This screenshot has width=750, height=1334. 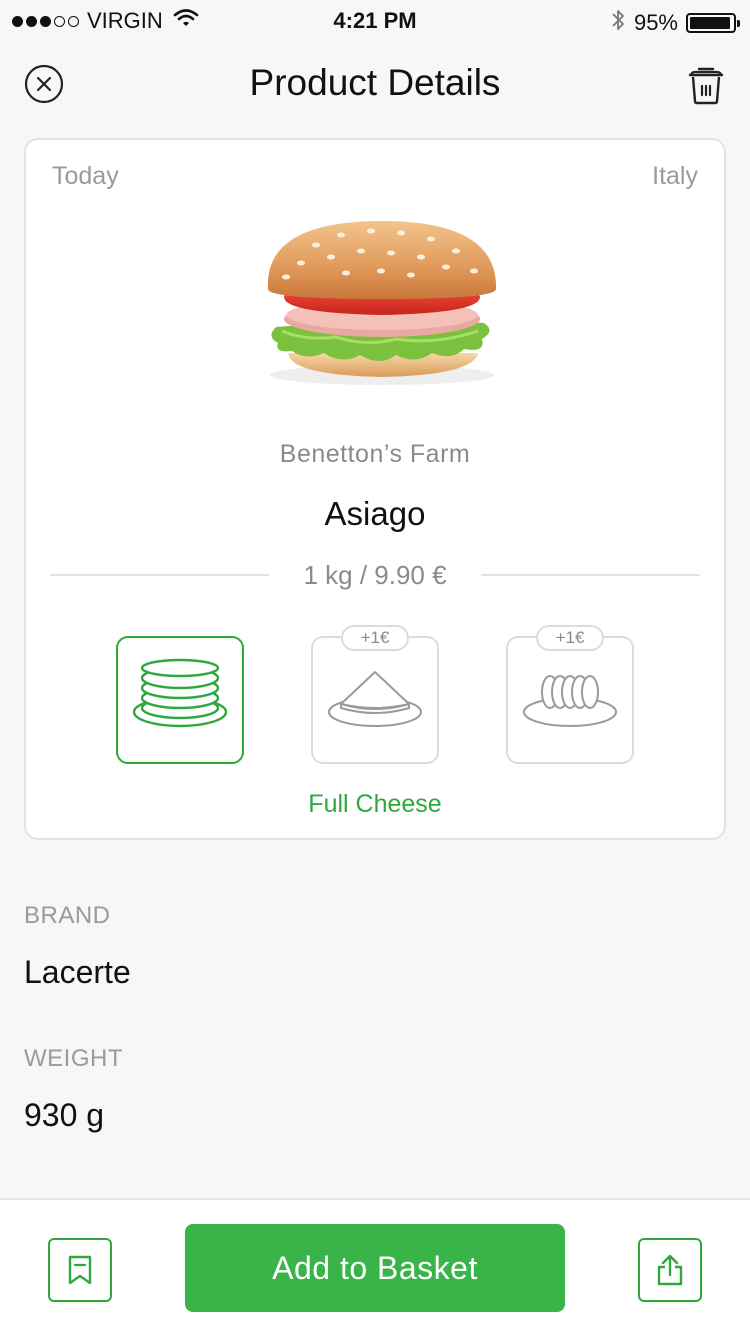 I want to click on sliced-rounds-icon, so click(x=570, y=701).